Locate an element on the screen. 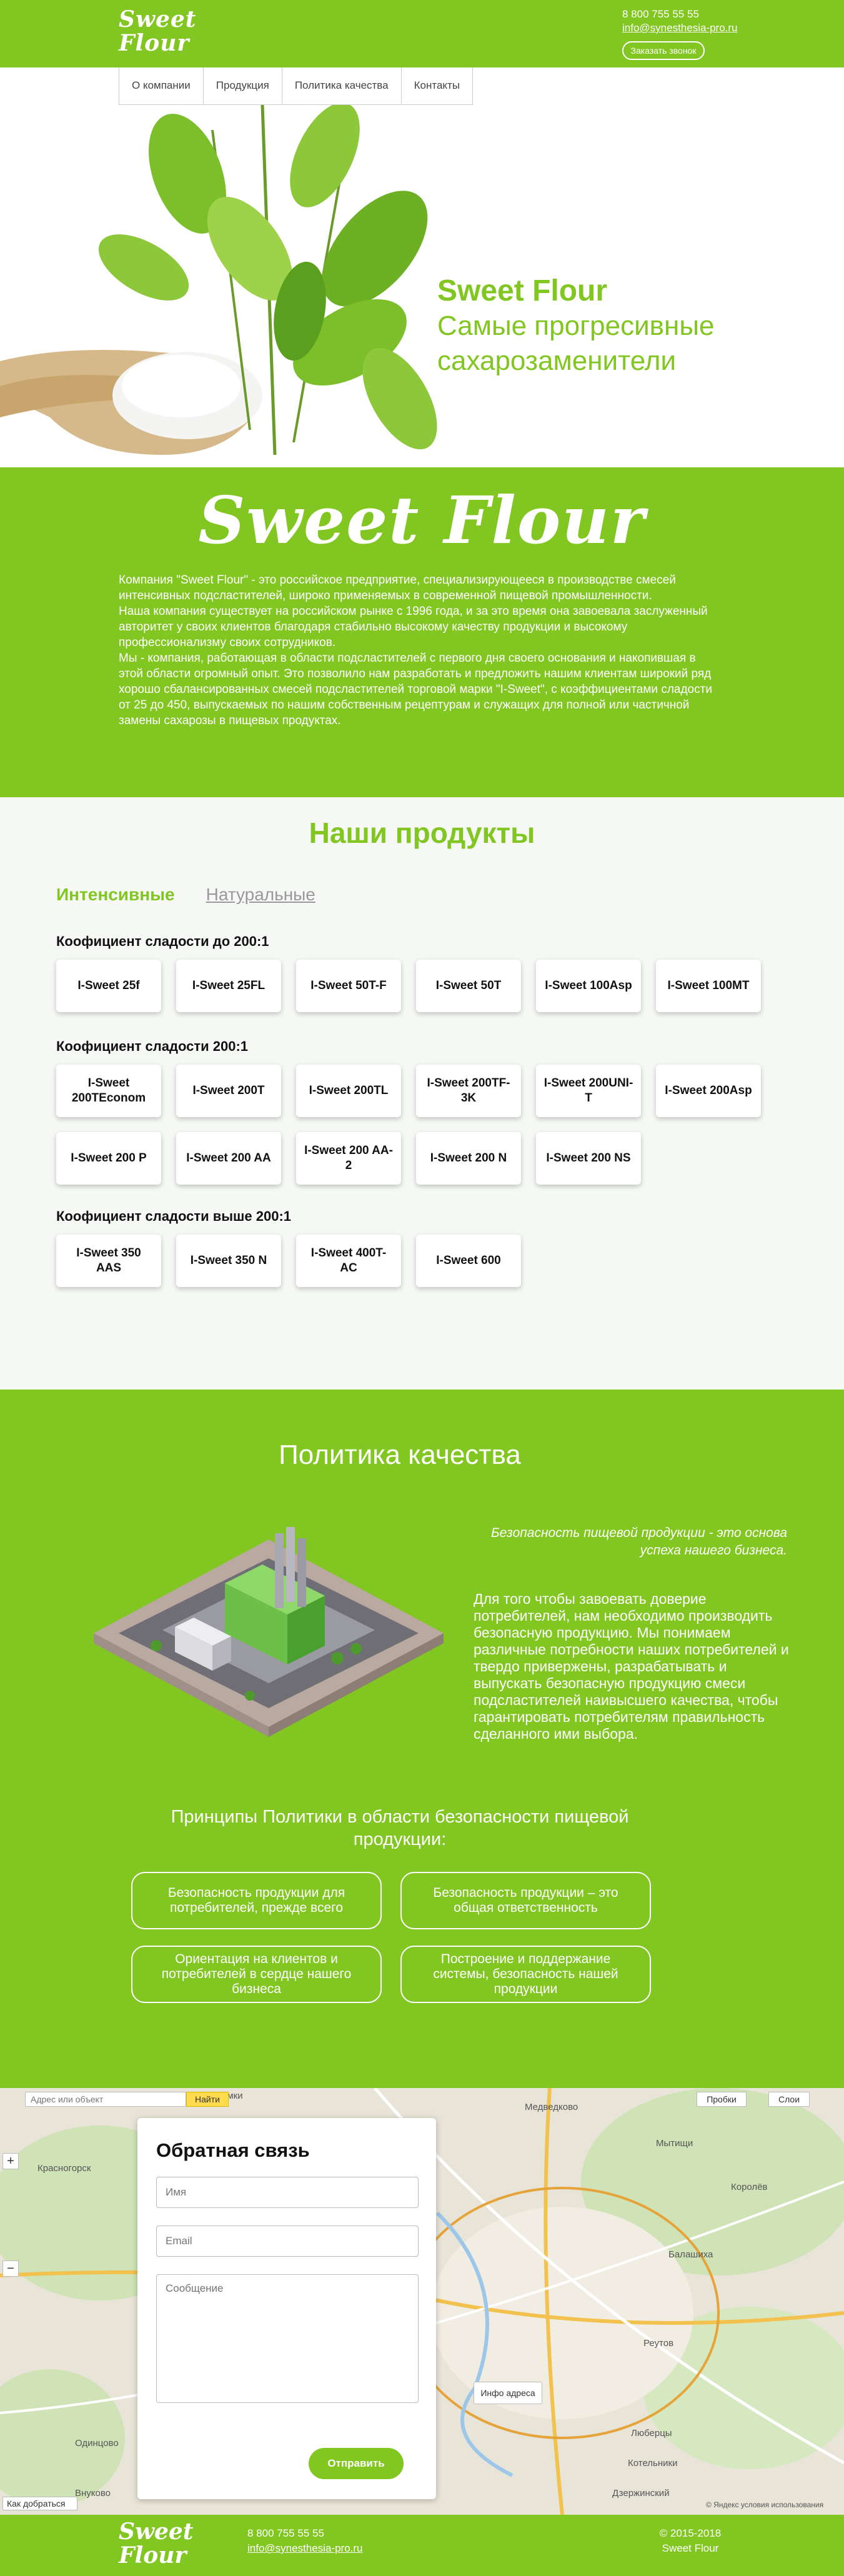 Image resolution: width=844 pixels, height=2576 pixels. footer-logo: Sweet Flour is located at coordinates (156, 2543).